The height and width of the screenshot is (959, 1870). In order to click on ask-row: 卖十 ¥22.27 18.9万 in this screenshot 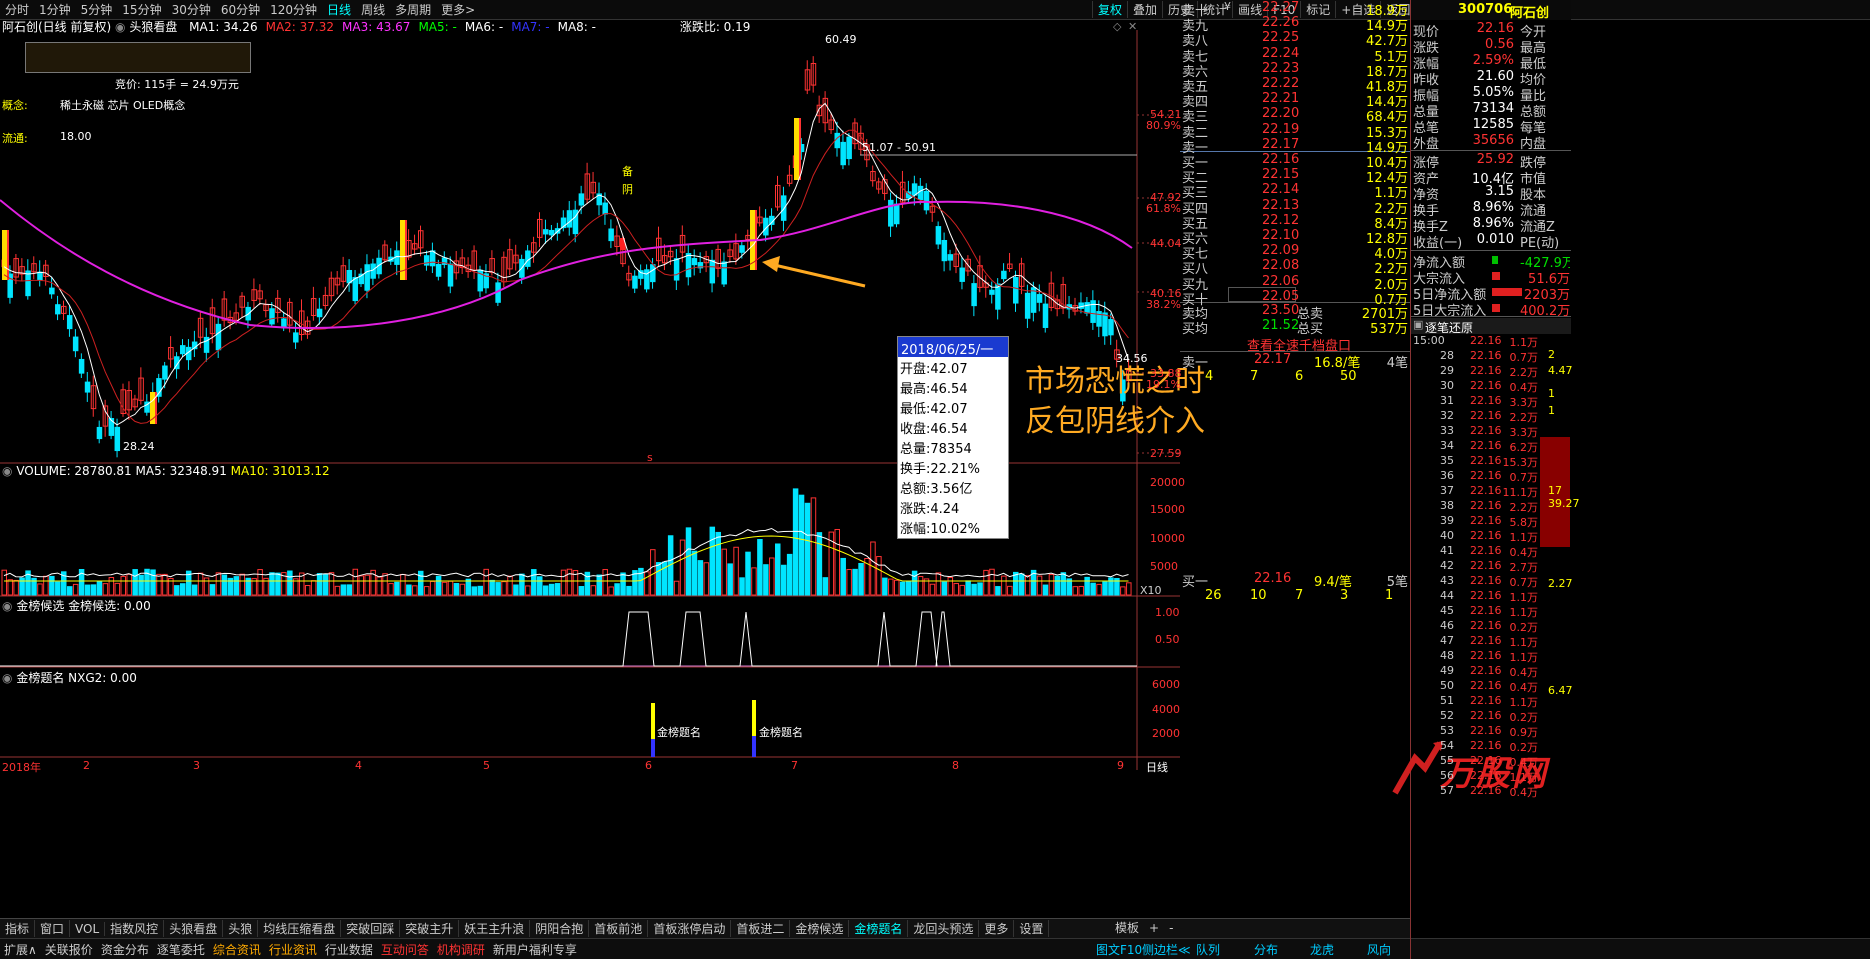, I will do `click(1296, 9)`.